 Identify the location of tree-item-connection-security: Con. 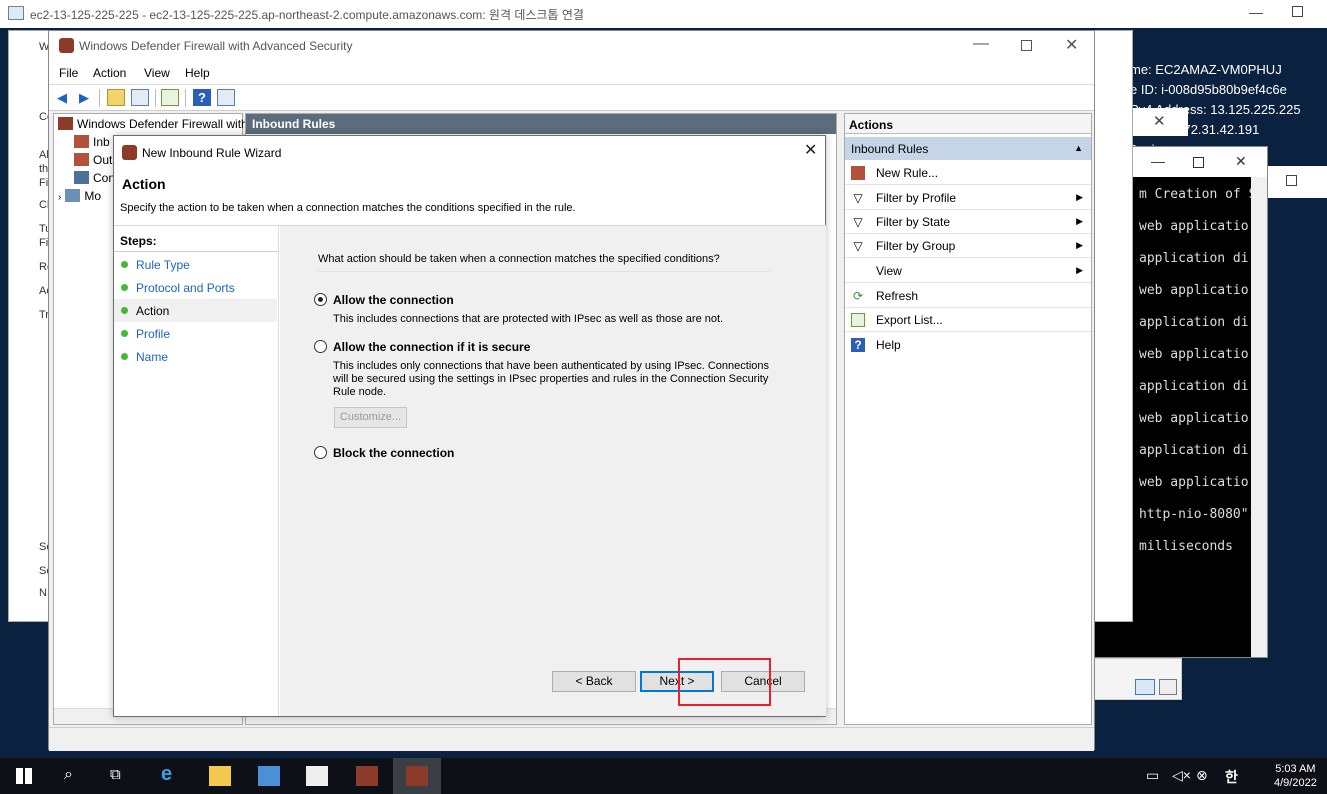
(94, 178).